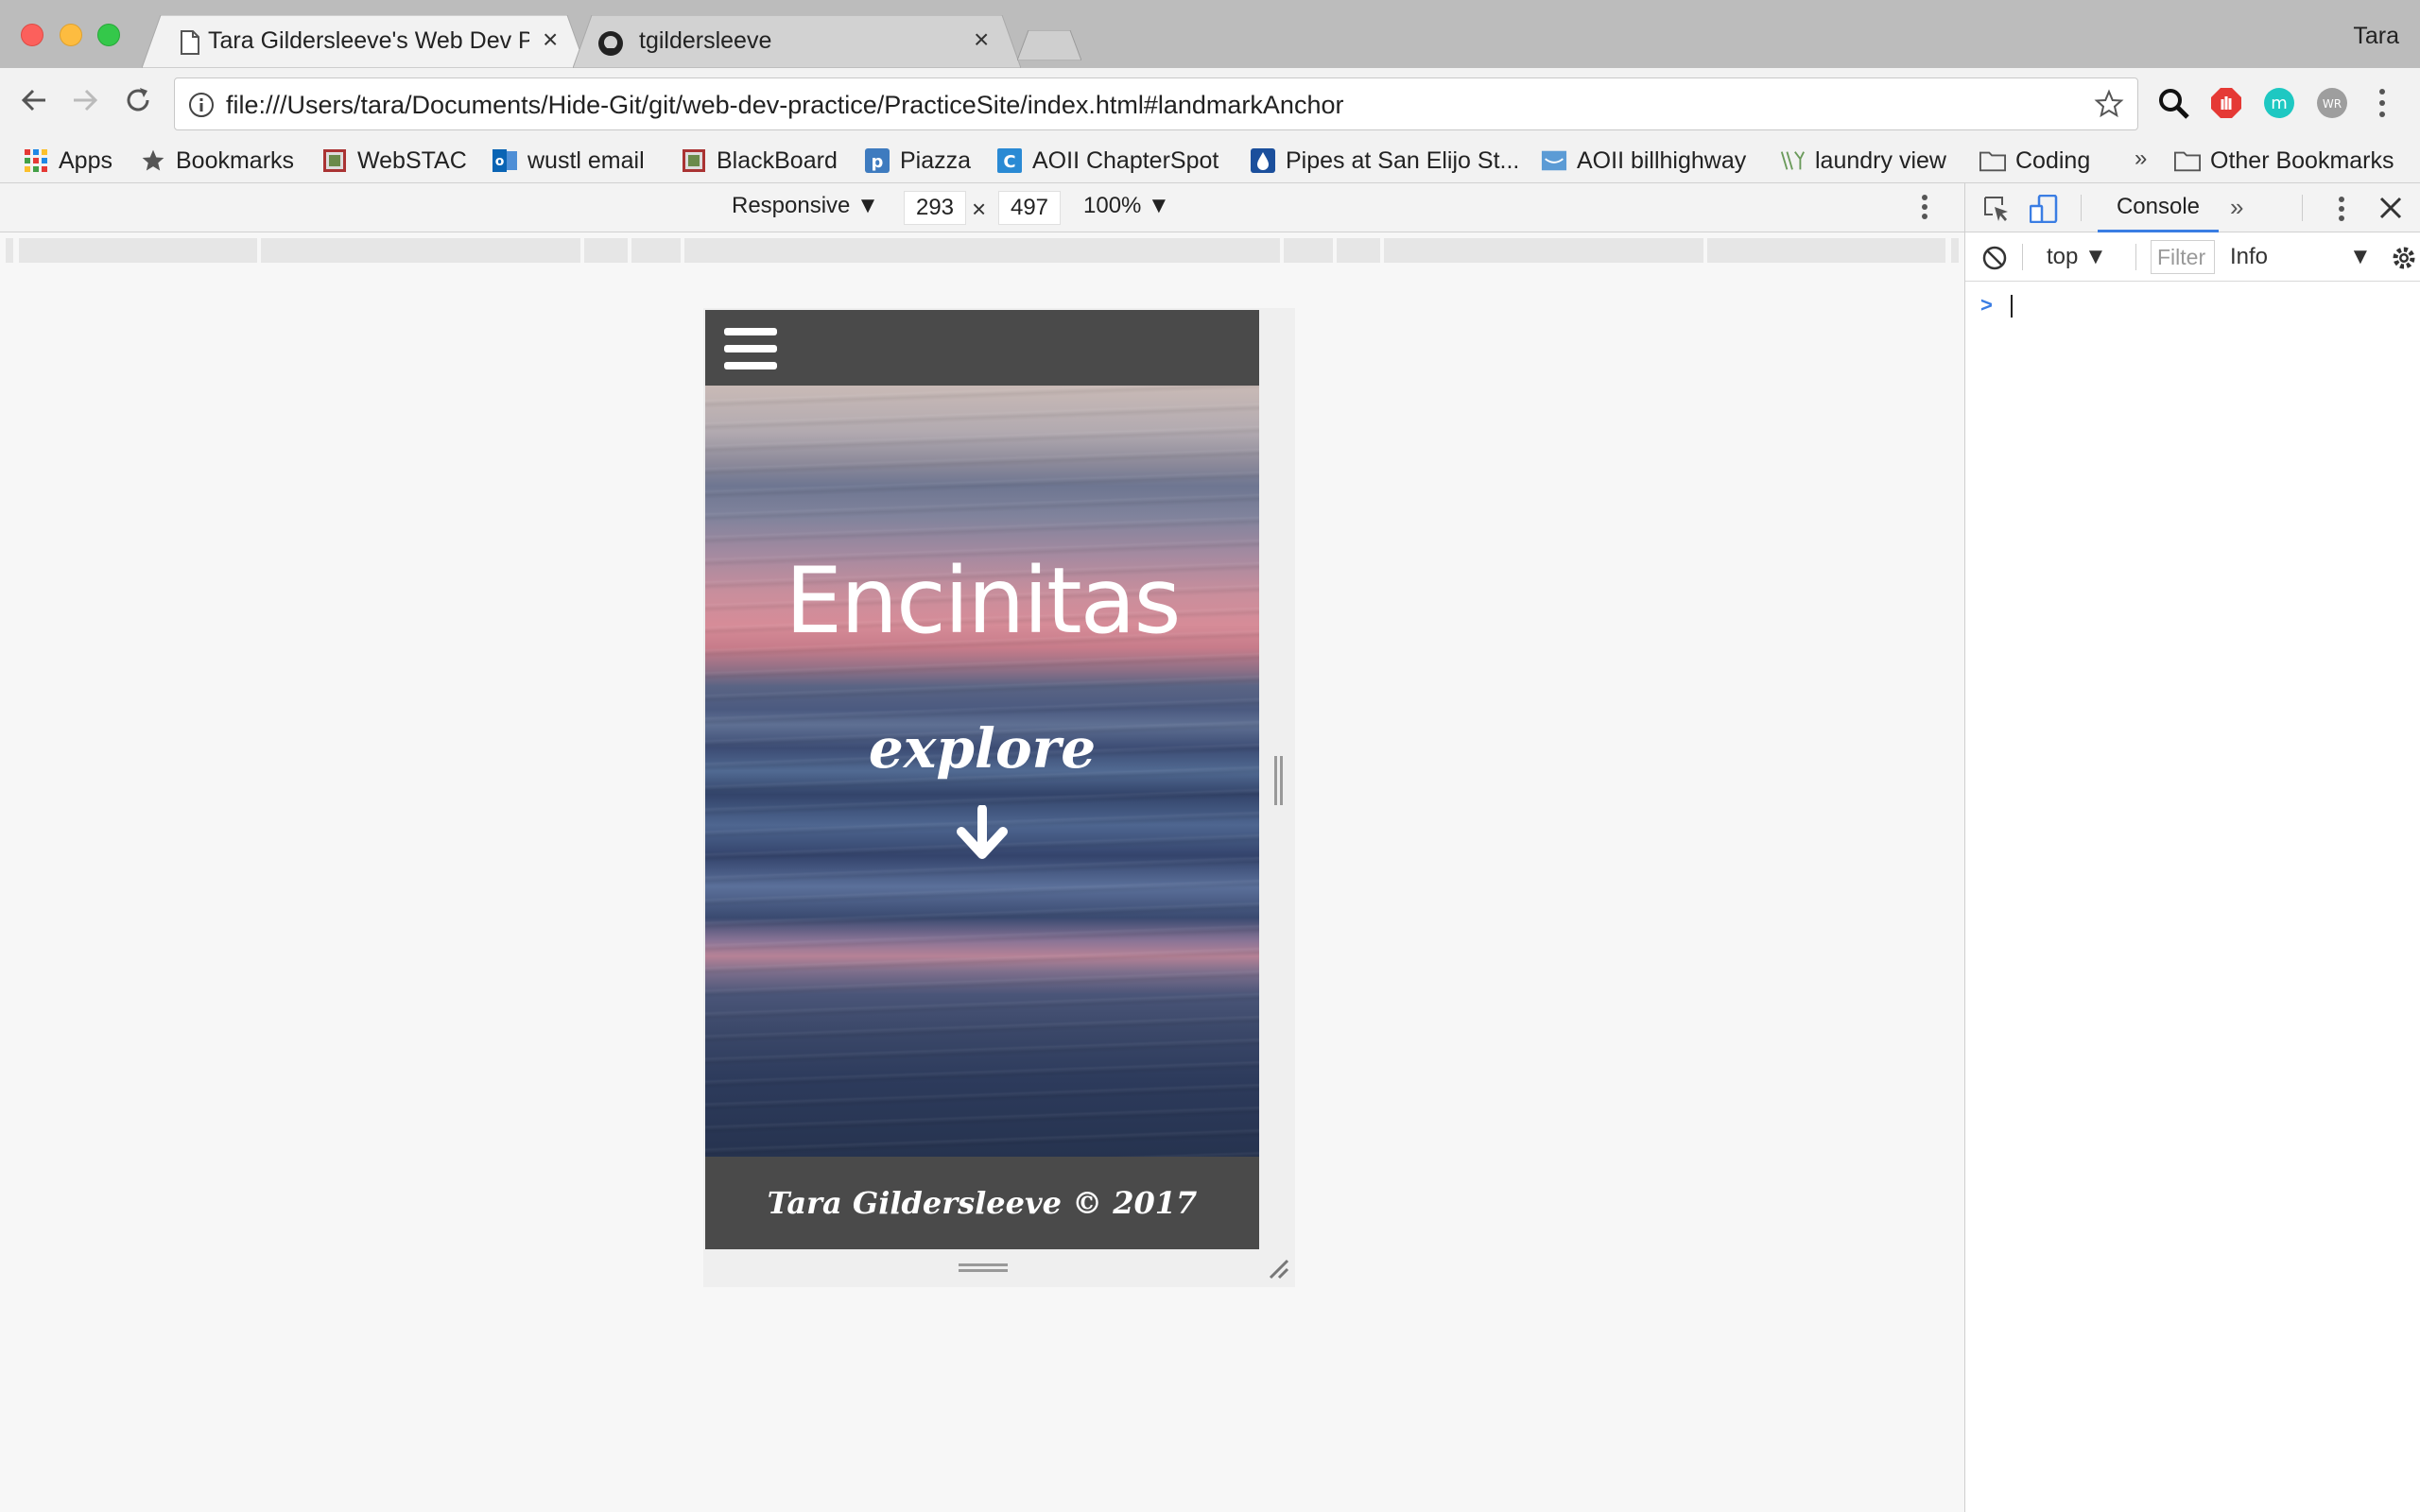 This screenshot has width=2420, height=1512. I want to click on github-icon, so click(610, 43).